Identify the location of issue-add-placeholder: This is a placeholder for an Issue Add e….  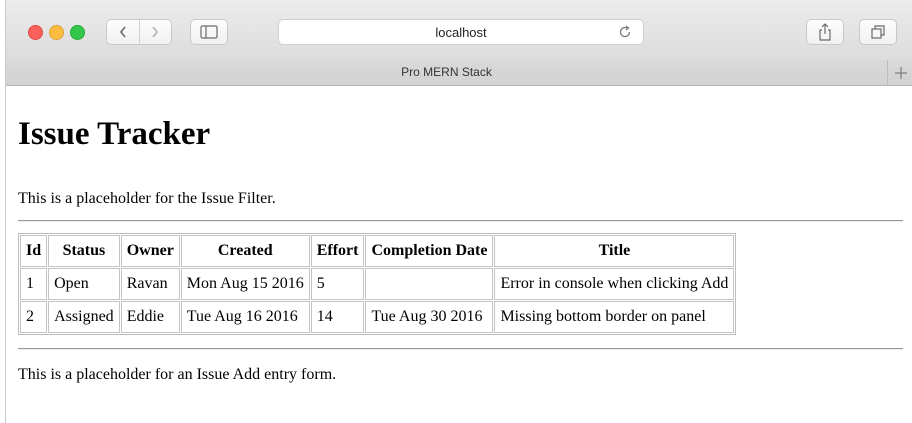
(177, 374).